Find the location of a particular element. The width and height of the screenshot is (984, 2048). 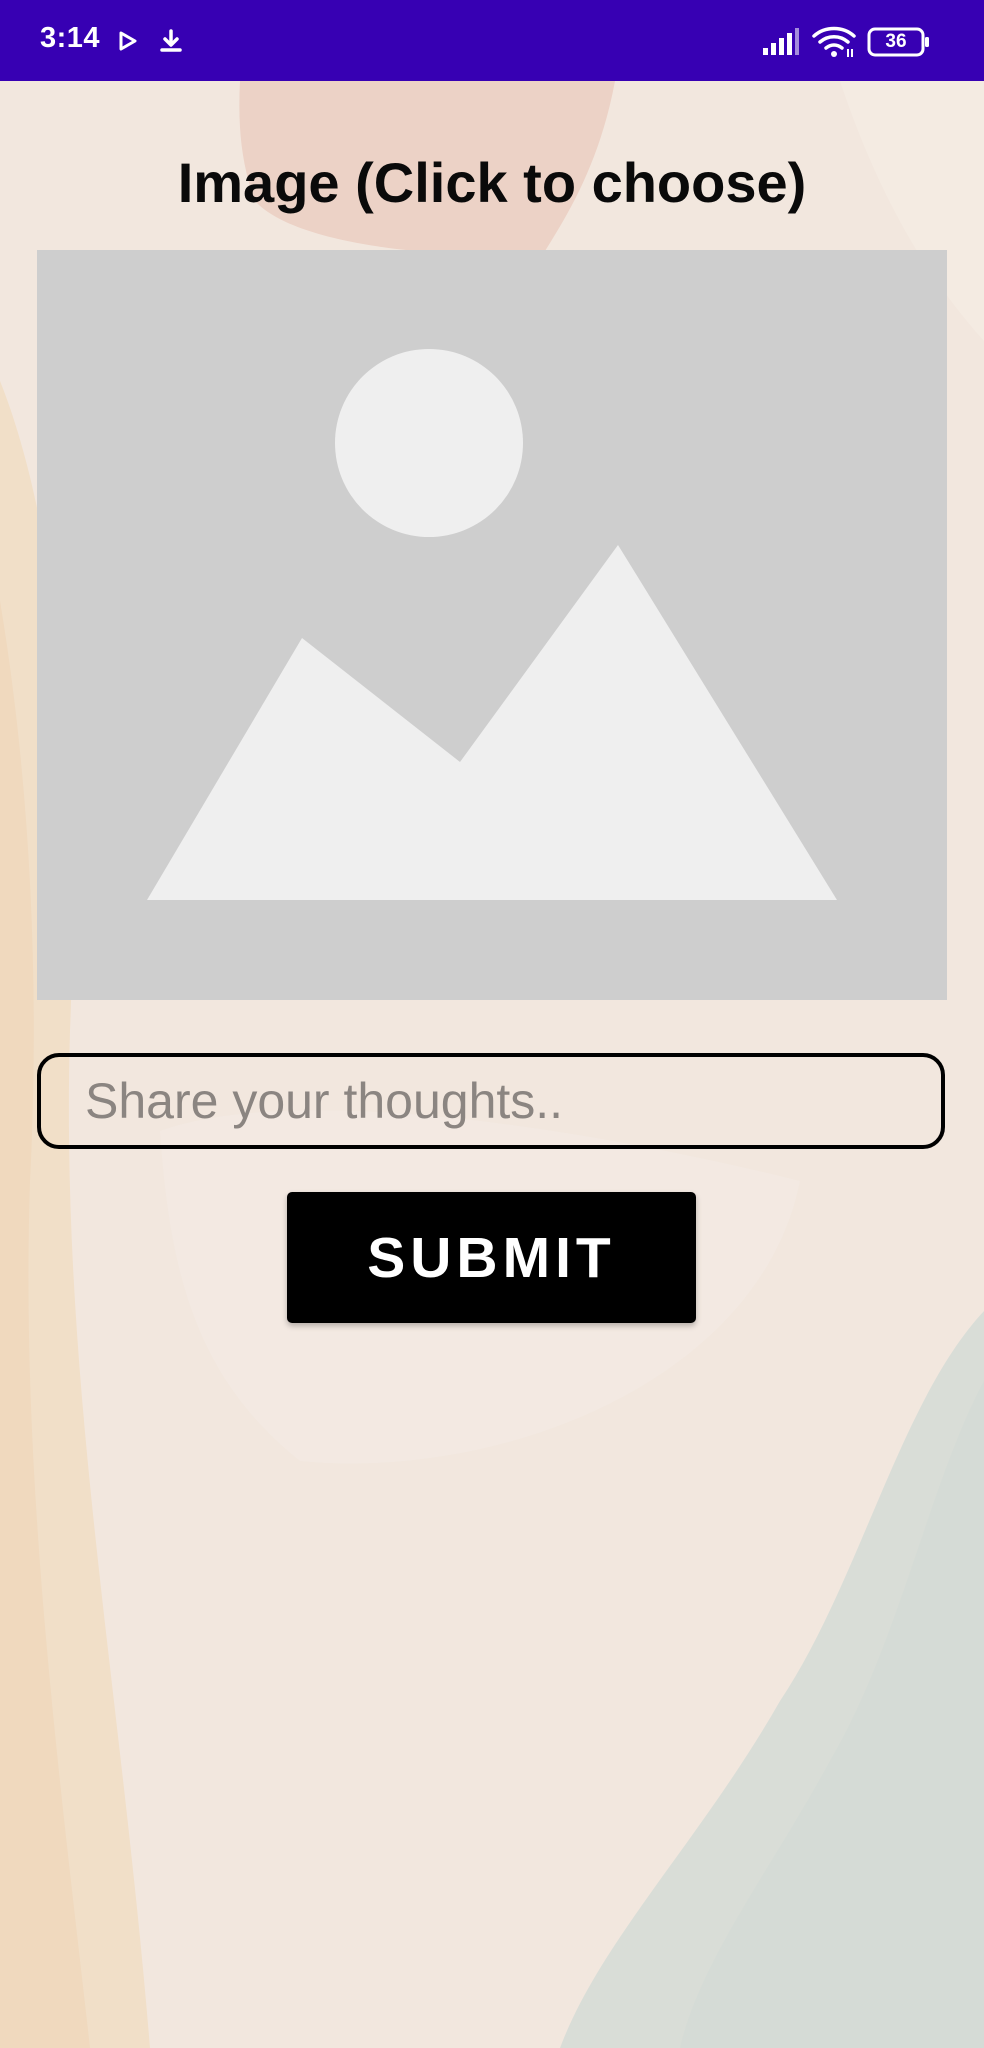

wifi-icon is located at coordinates (834, 44).